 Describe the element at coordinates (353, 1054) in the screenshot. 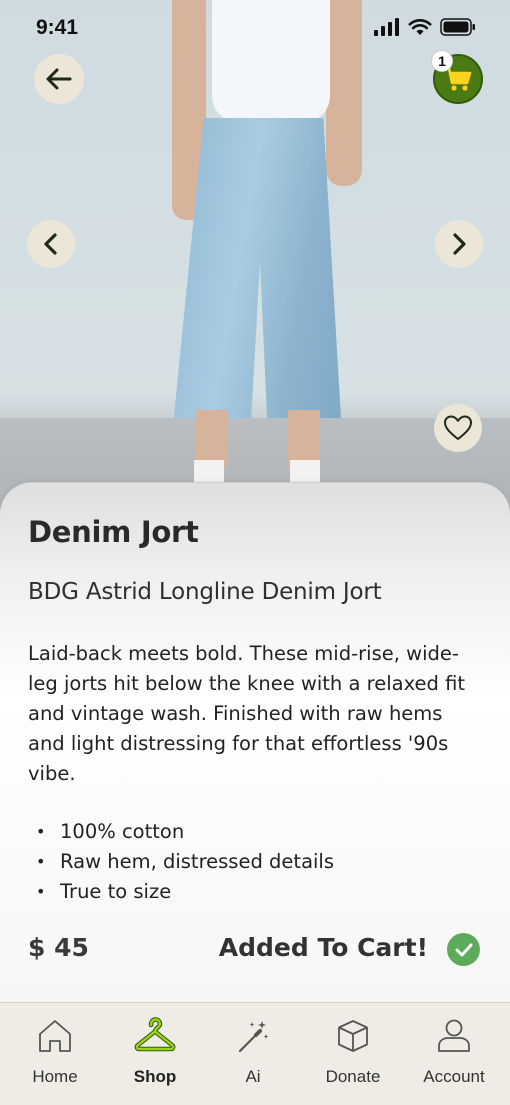

I see `nav-item-donate: Donate` at that location.